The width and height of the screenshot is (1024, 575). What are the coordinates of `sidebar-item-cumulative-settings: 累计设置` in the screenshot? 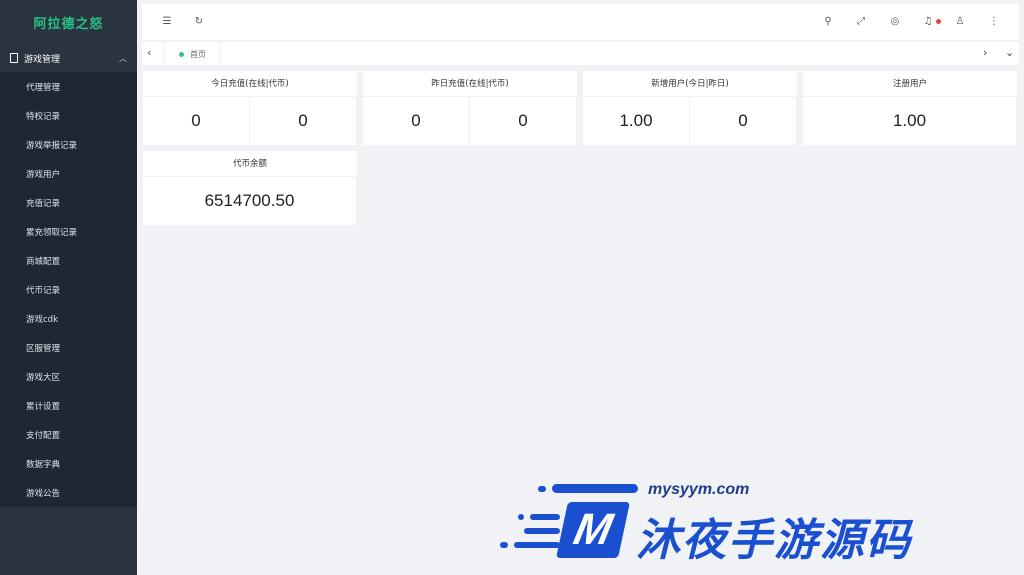 It's located at (68, 407).